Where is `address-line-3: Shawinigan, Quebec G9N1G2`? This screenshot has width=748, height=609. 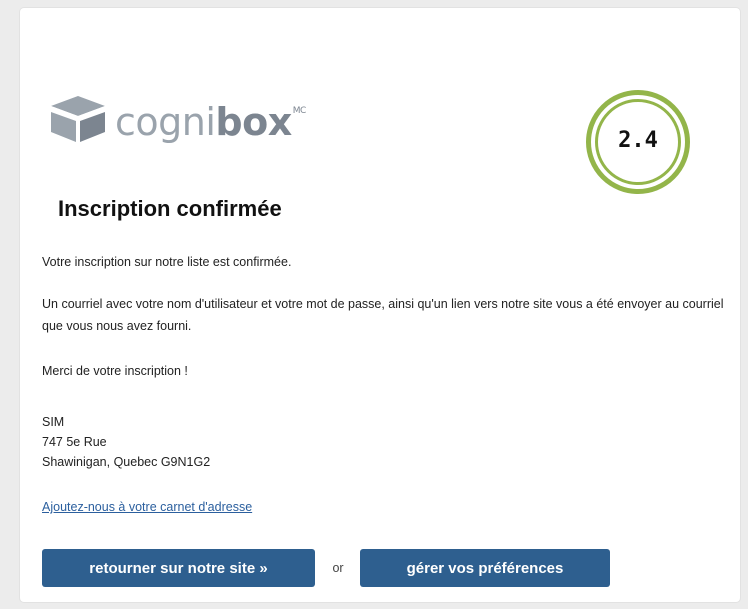 address-line-3: Shawinigan, Quebec G9N1G2 is located at coordinates (126, 462).